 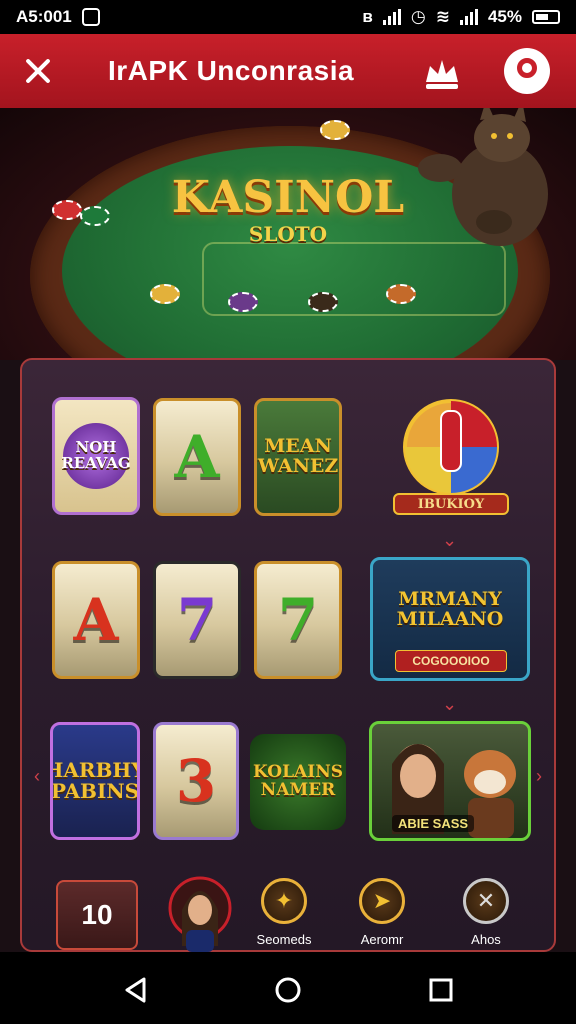 I want to click on wheel-label: IBUKIOY, so click(x=451, y=504).